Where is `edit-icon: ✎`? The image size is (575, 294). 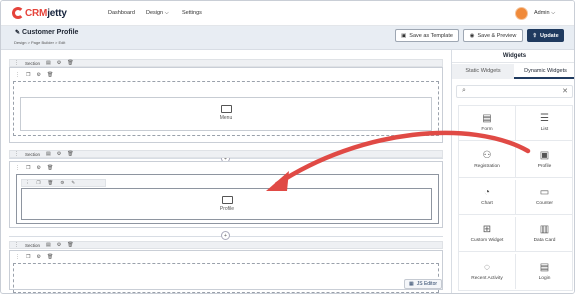 edit-icon: ✎ is located at coordinates (73, 183).